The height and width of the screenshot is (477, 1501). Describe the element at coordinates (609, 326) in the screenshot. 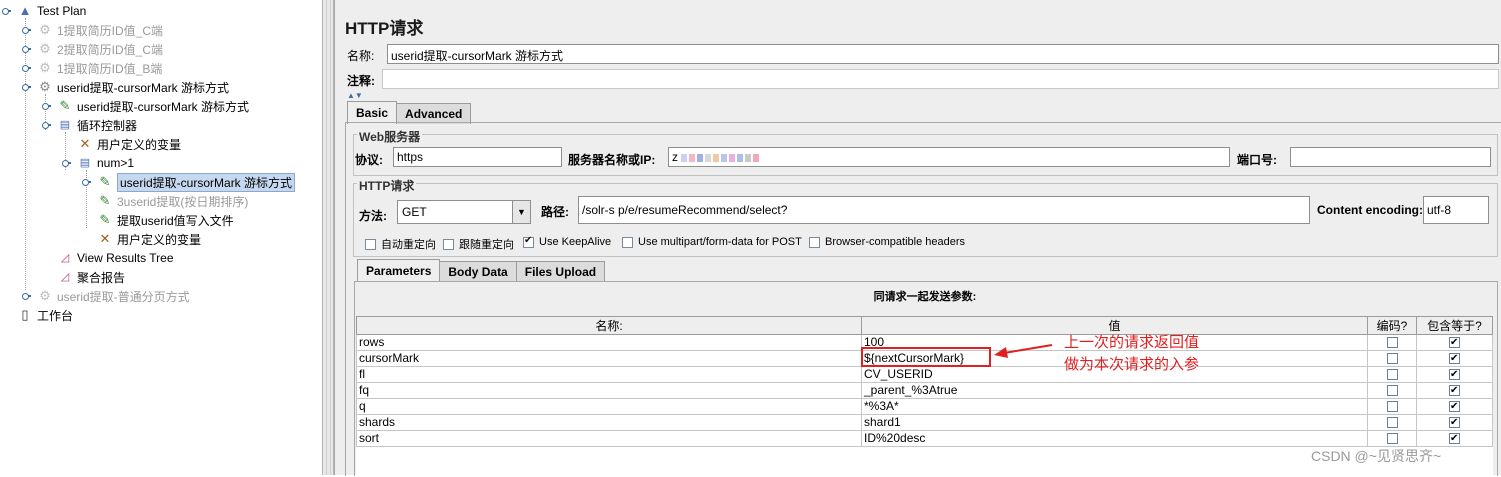

I see `column-header-name: 名称:` at that location.